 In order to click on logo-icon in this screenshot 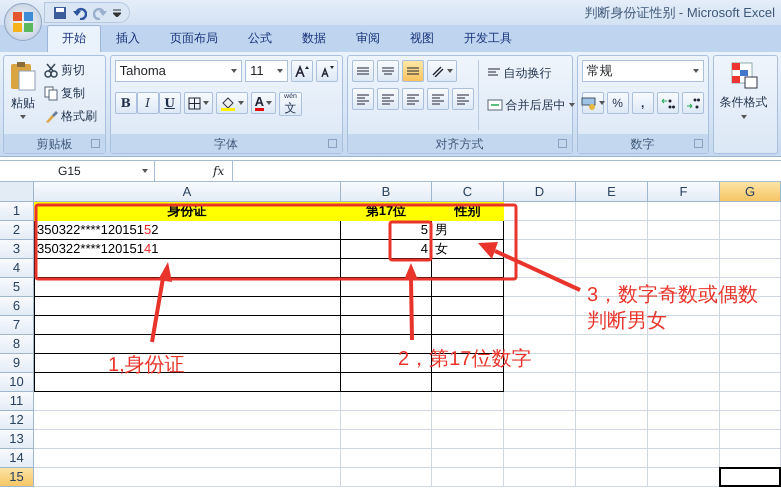, I will do `click(23, 22)`.